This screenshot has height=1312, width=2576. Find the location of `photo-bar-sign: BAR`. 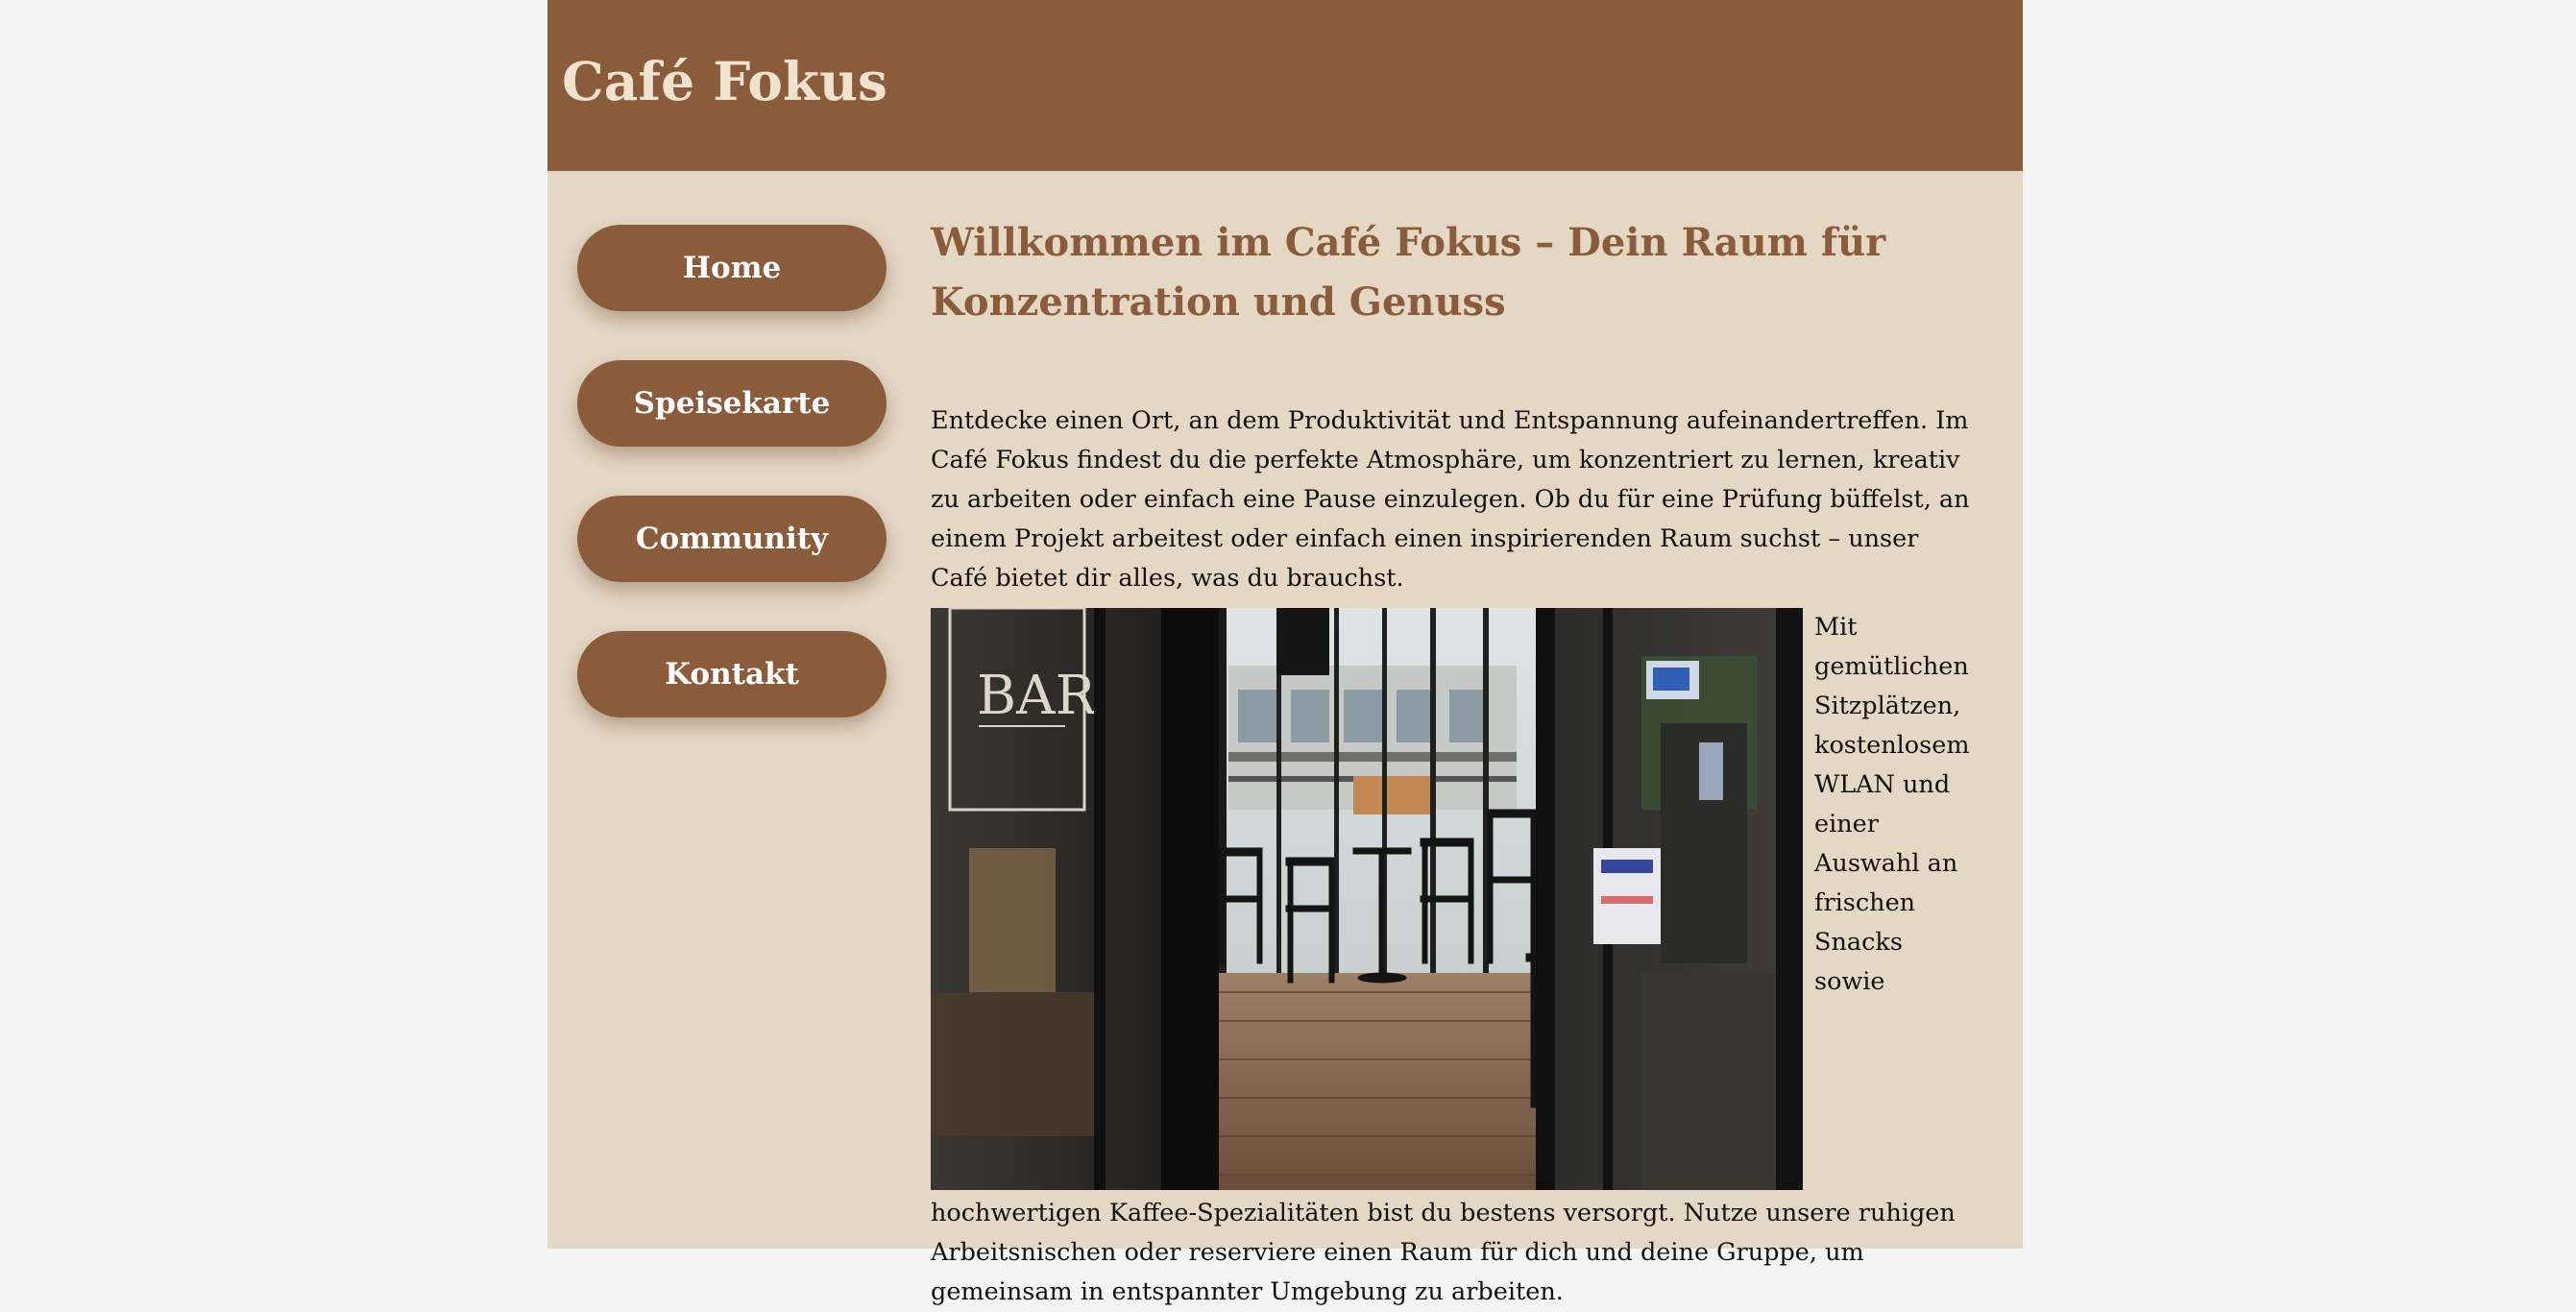

photo-bar-sign: BAR is located at coordinates (1037, 696).